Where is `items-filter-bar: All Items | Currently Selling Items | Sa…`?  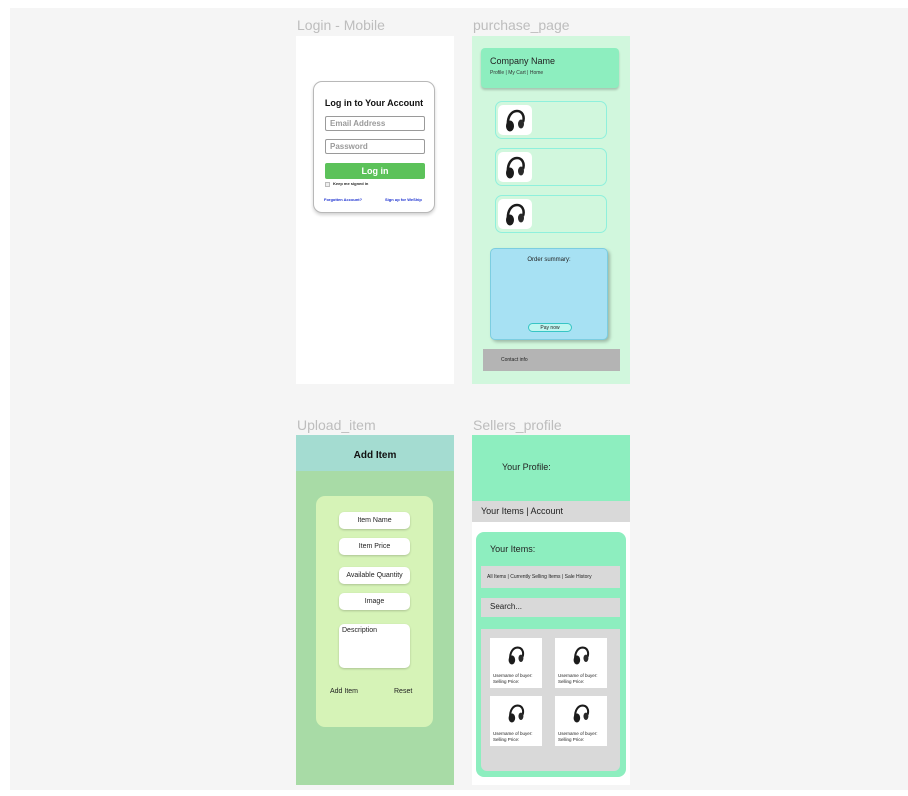
items-filter-bar: All Items | Currently Selling Items | Sa… is located at coordinates (550, 577).